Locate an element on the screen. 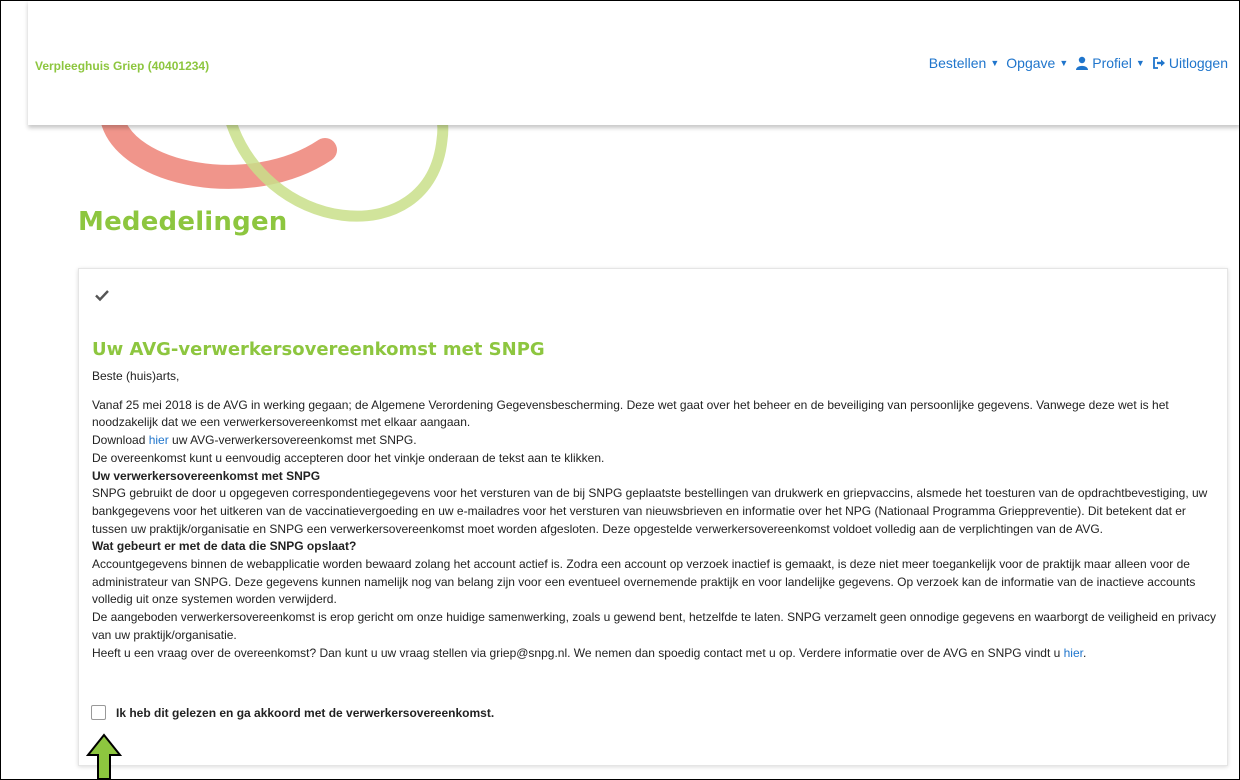  notice-greeting: Beste (huis)arts, is located at coordinates (136, 376).